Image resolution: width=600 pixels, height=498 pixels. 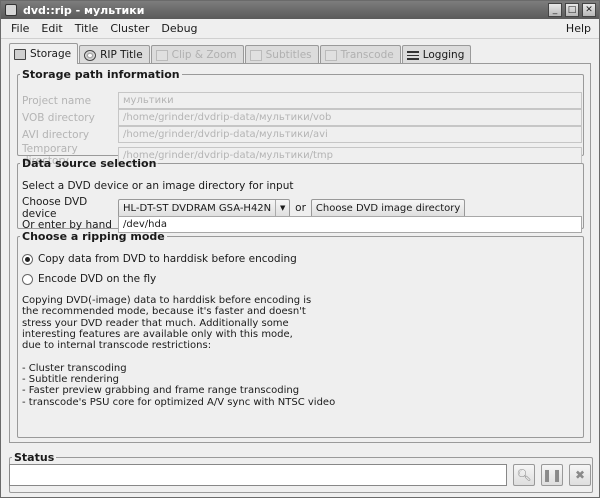 What do you see at coordinates (412, 55) in the screenshot?
I see `log-icon` at bounding box center [412, 55].